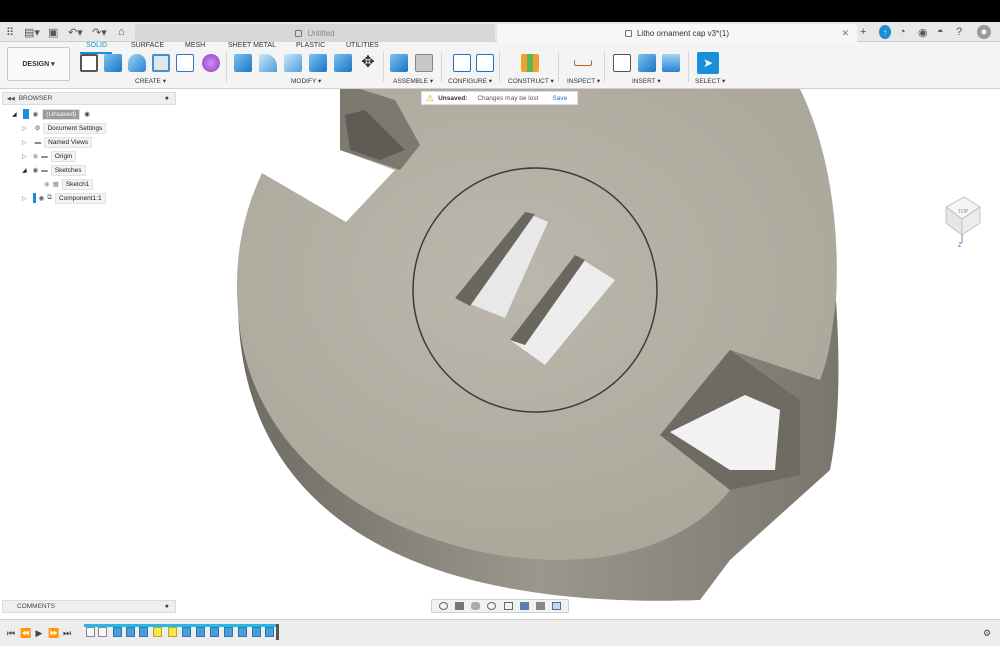 This screenshot has width=1000, height=646. I want to click on configuration-table-icon, so click(485, 63).